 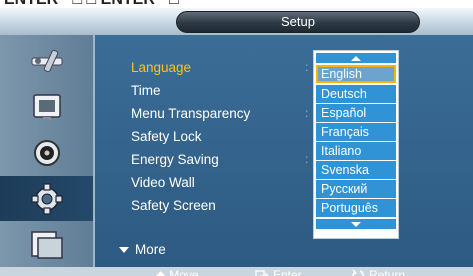 I want to click on menu-item-video-wall: Video Wall, so click(x=163, y=182).